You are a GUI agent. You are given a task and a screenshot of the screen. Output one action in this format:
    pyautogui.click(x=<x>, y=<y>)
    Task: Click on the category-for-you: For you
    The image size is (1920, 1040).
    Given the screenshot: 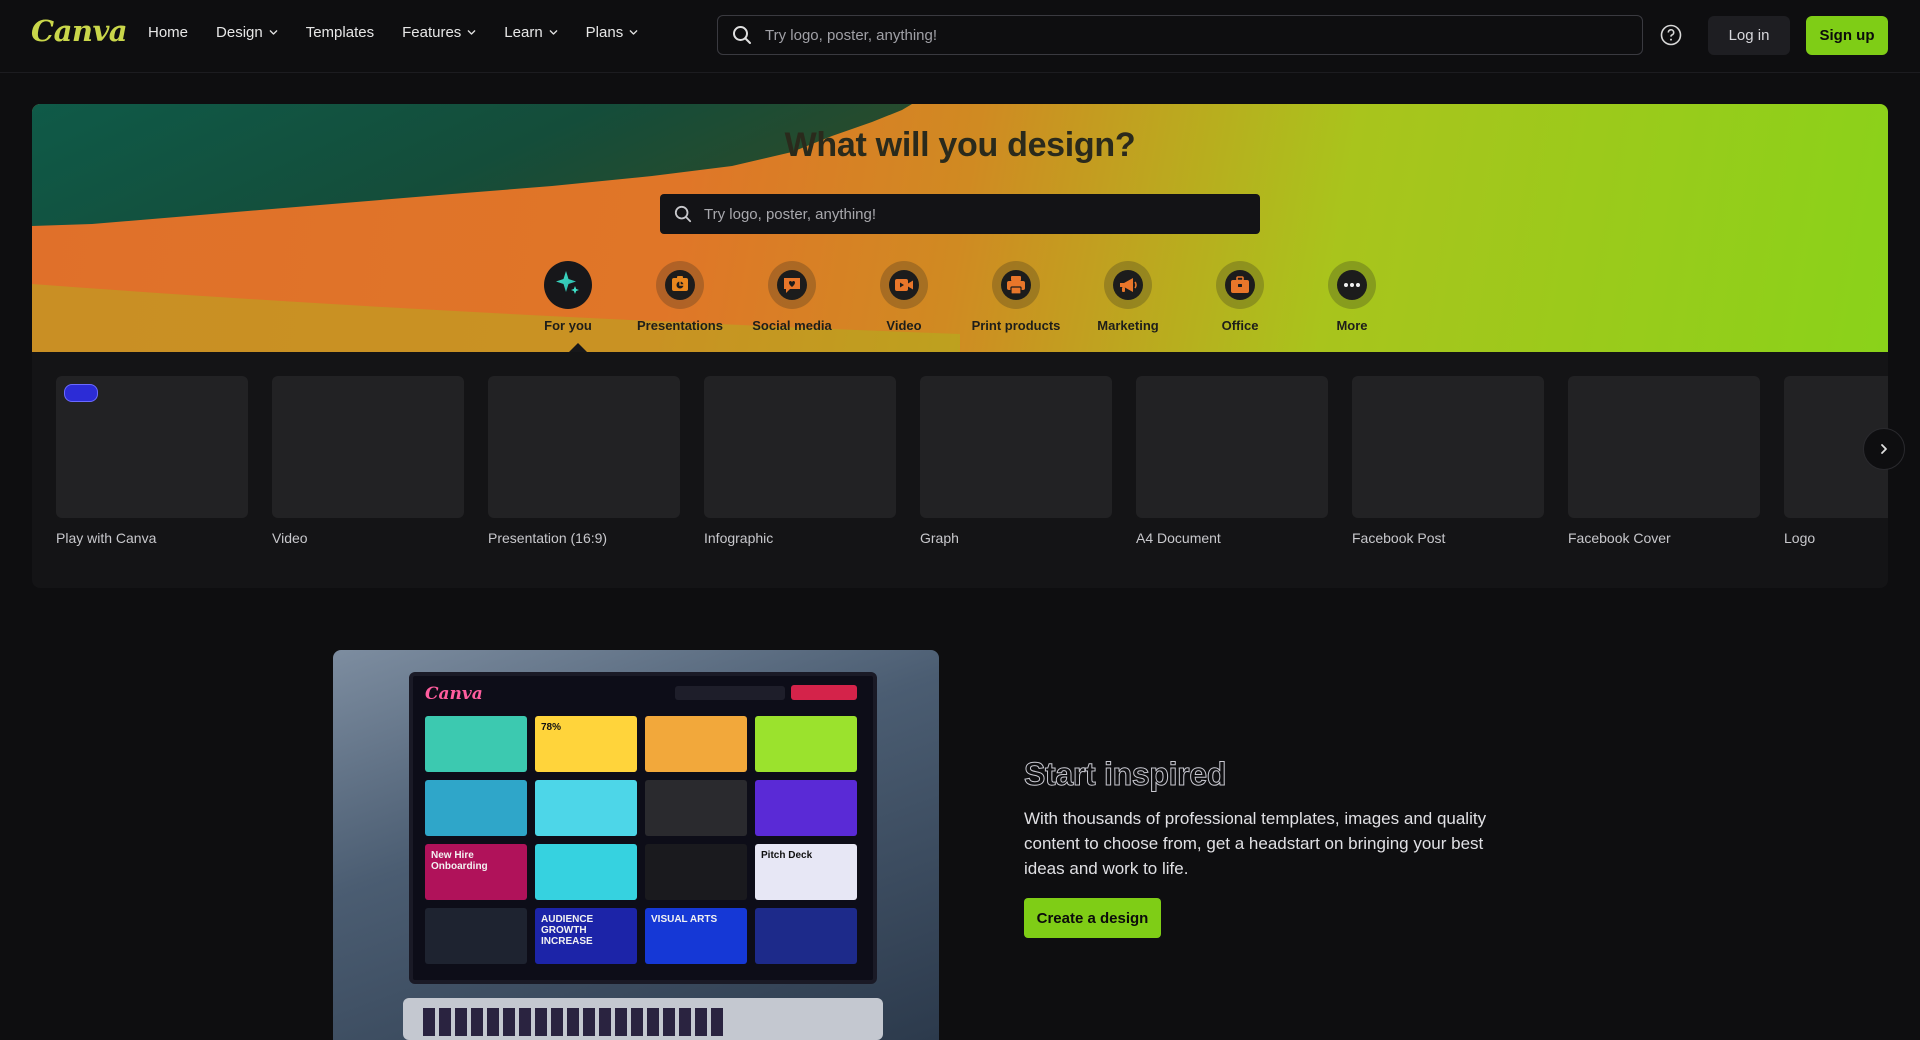 What is the action you would take?
    pyautogui.click(x=568, y=297)
    